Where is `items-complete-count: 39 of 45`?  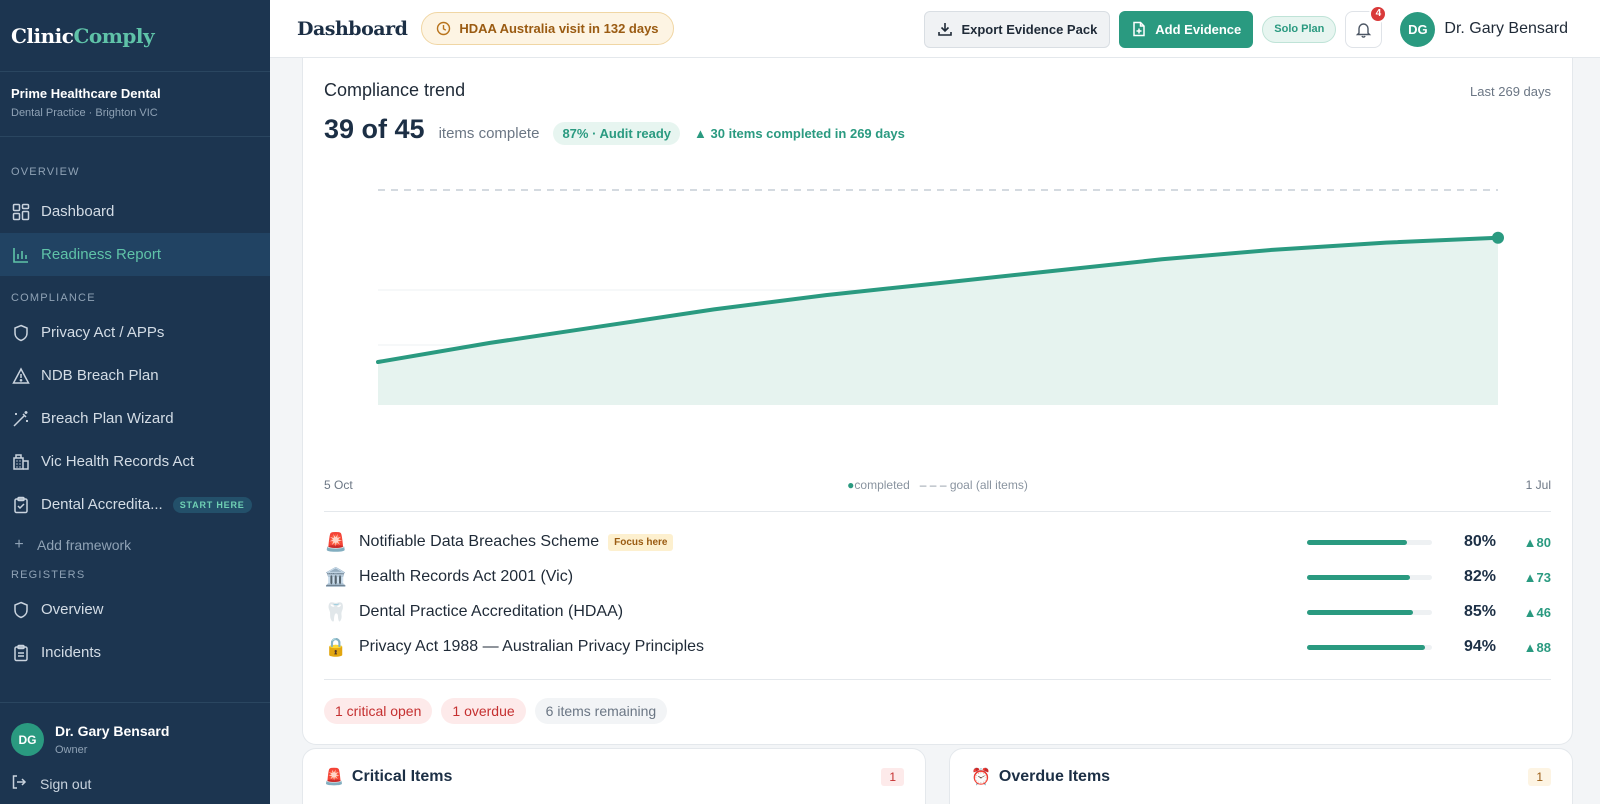 items-complete-count: 39 of 45 is located at coordinates (374, 129).